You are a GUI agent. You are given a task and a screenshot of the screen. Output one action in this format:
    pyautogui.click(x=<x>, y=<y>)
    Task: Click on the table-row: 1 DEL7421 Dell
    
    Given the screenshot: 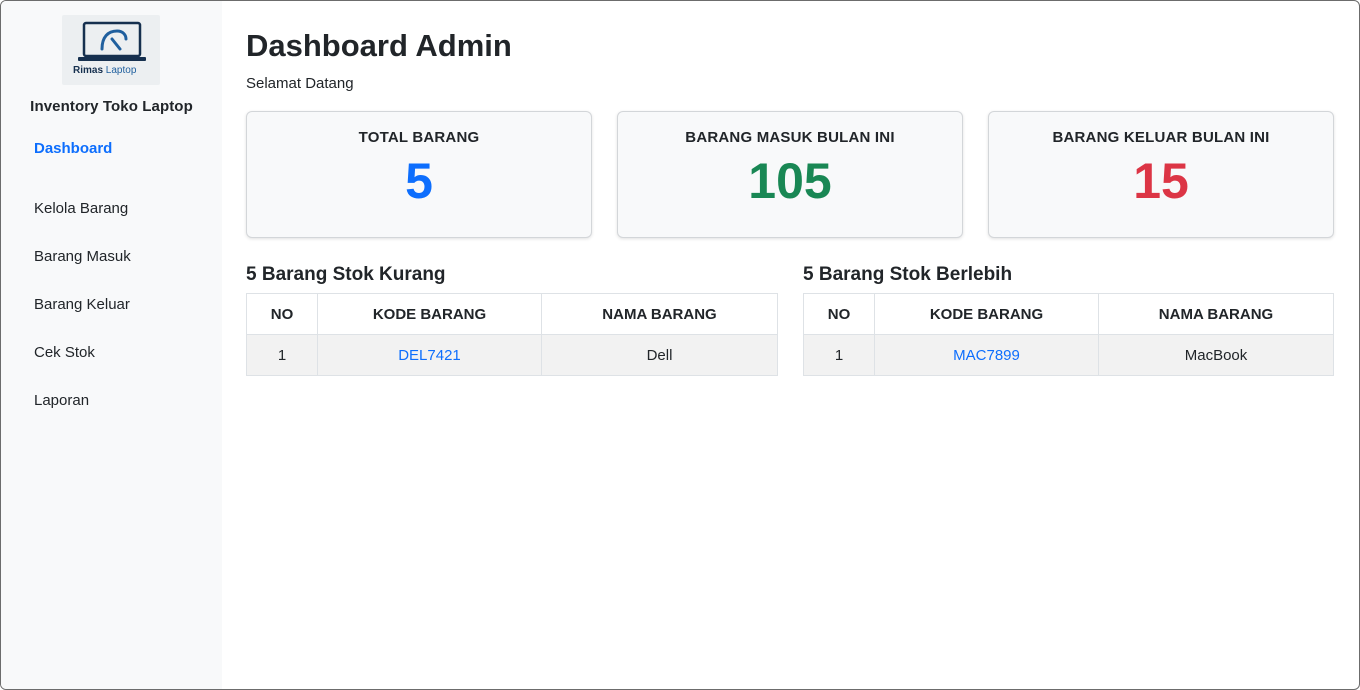 What is the action you would take?
    pyautogui.click(x=512, y=355)
    